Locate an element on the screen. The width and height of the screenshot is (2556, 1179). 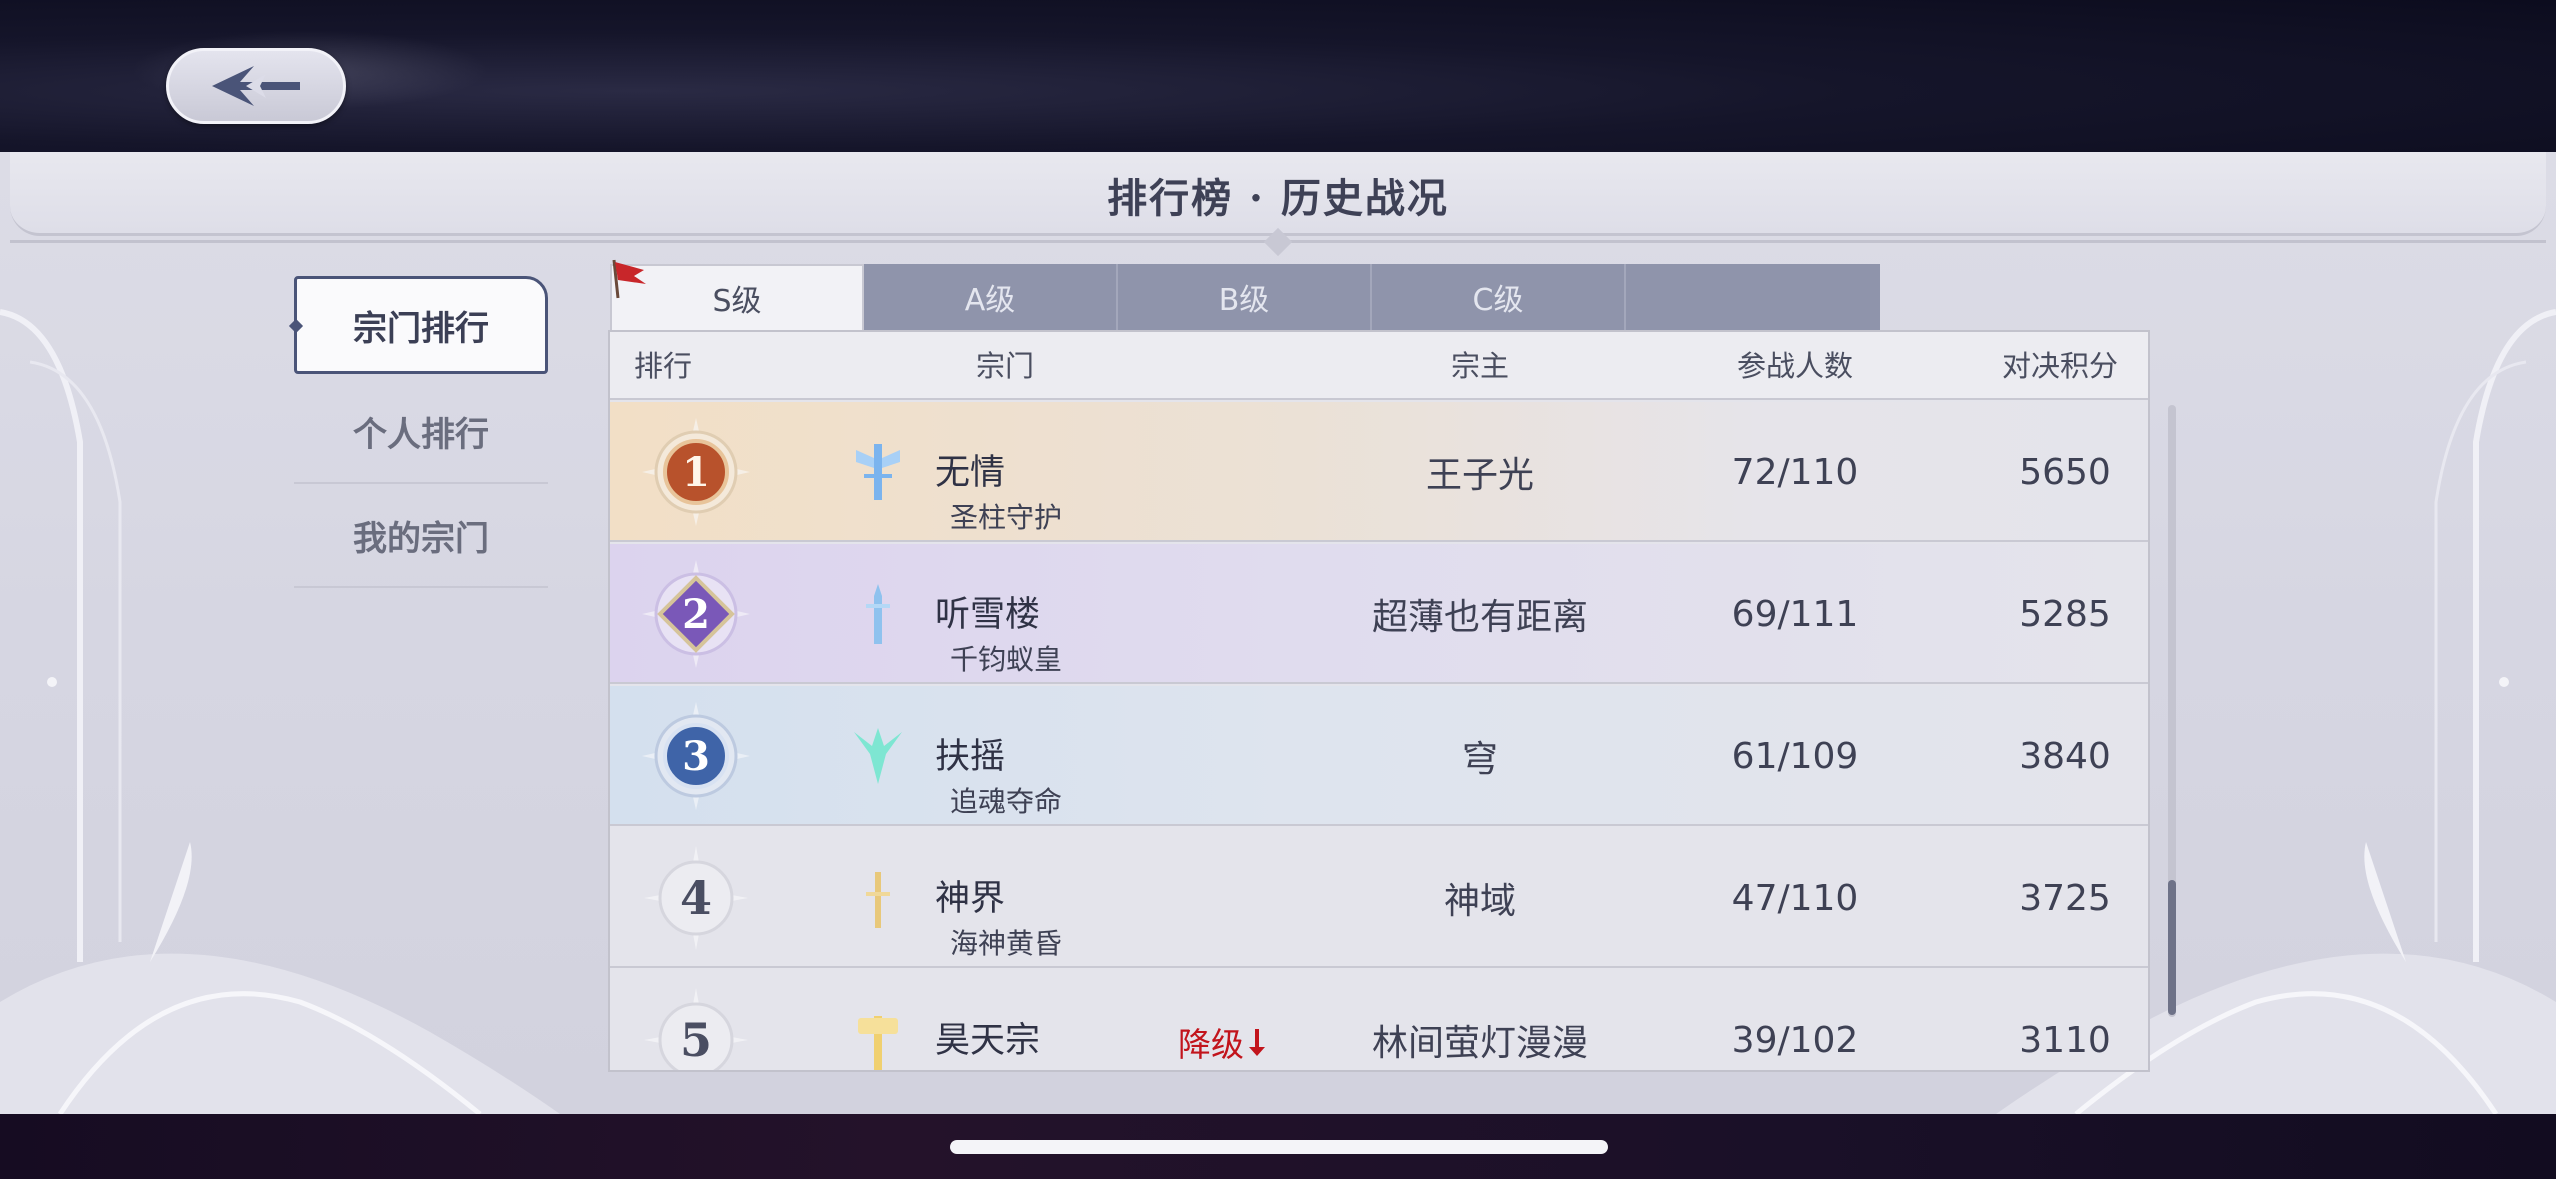
back-button is located at coordinates (256, 86).